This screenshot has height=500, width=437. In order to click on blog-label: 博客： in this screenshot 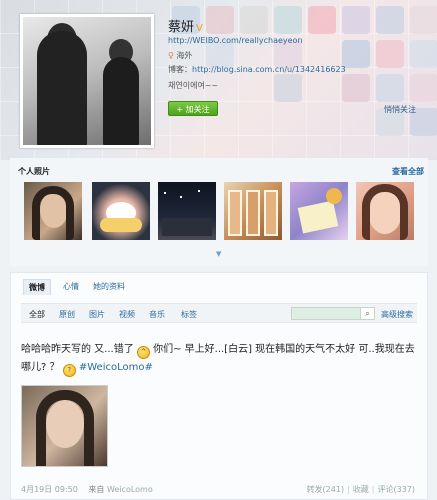, I will do `click(180, 69)`.